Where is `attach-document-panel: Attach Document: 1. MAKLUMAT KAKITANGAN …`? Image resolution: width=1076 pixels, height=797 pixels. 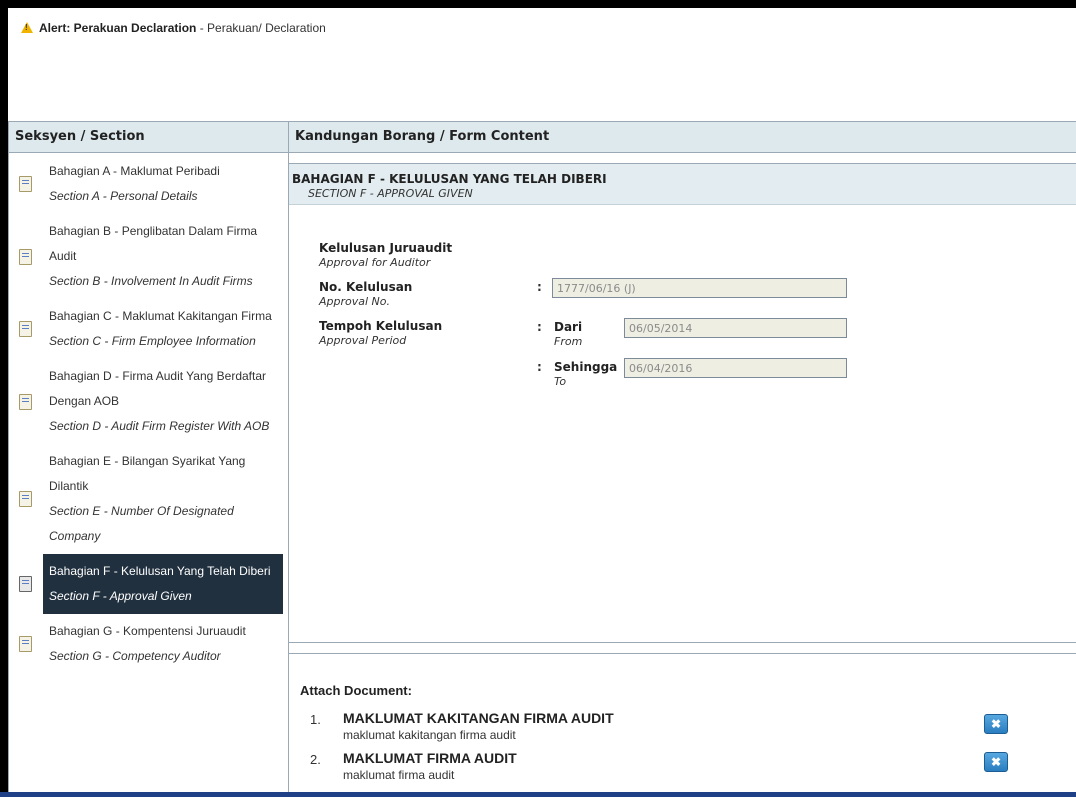 attach-document-panel: Attach Document: 1. MAKLUMAT KAKITANGAN … is located at coordinates (682, 722).